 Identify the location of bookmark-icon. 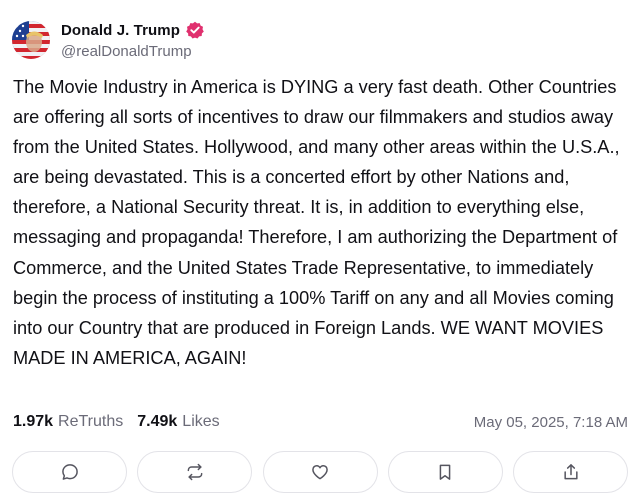
(445, 472).